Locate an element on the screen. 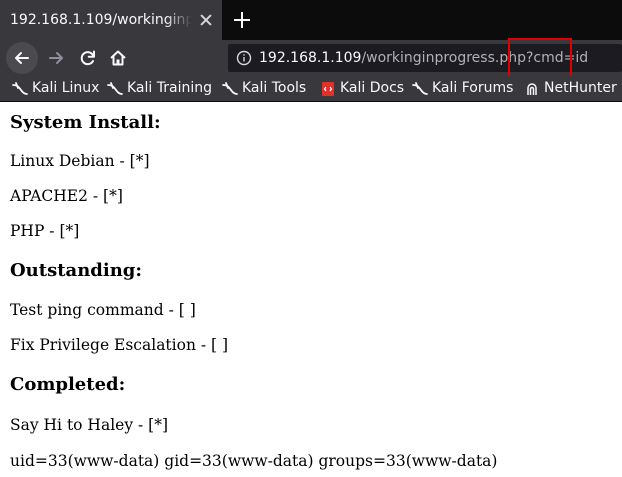 Image resolution: width=622 pixels, height=477 pixels. close-icon is located at coordinates (206, 20).